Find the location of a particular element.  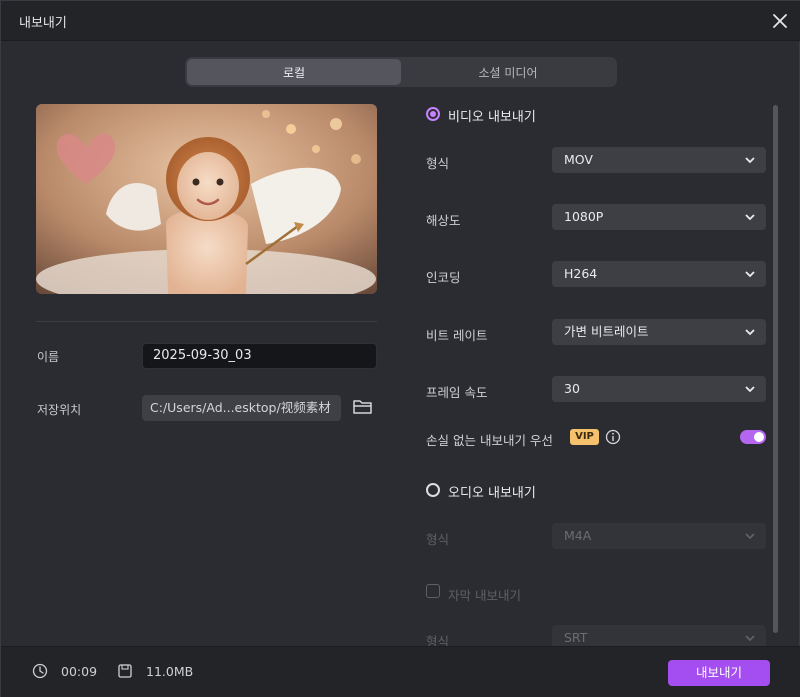

dialog-title: 내보내기 is located at coordinates (43, 23).